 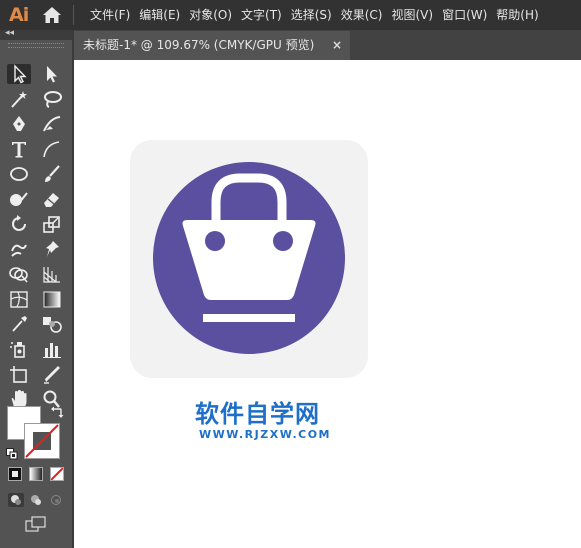 What do you see at coordinates (110, 15) in the screenshot?
I see `menu-file: 文件(F)` at bounding box center [110, 15].